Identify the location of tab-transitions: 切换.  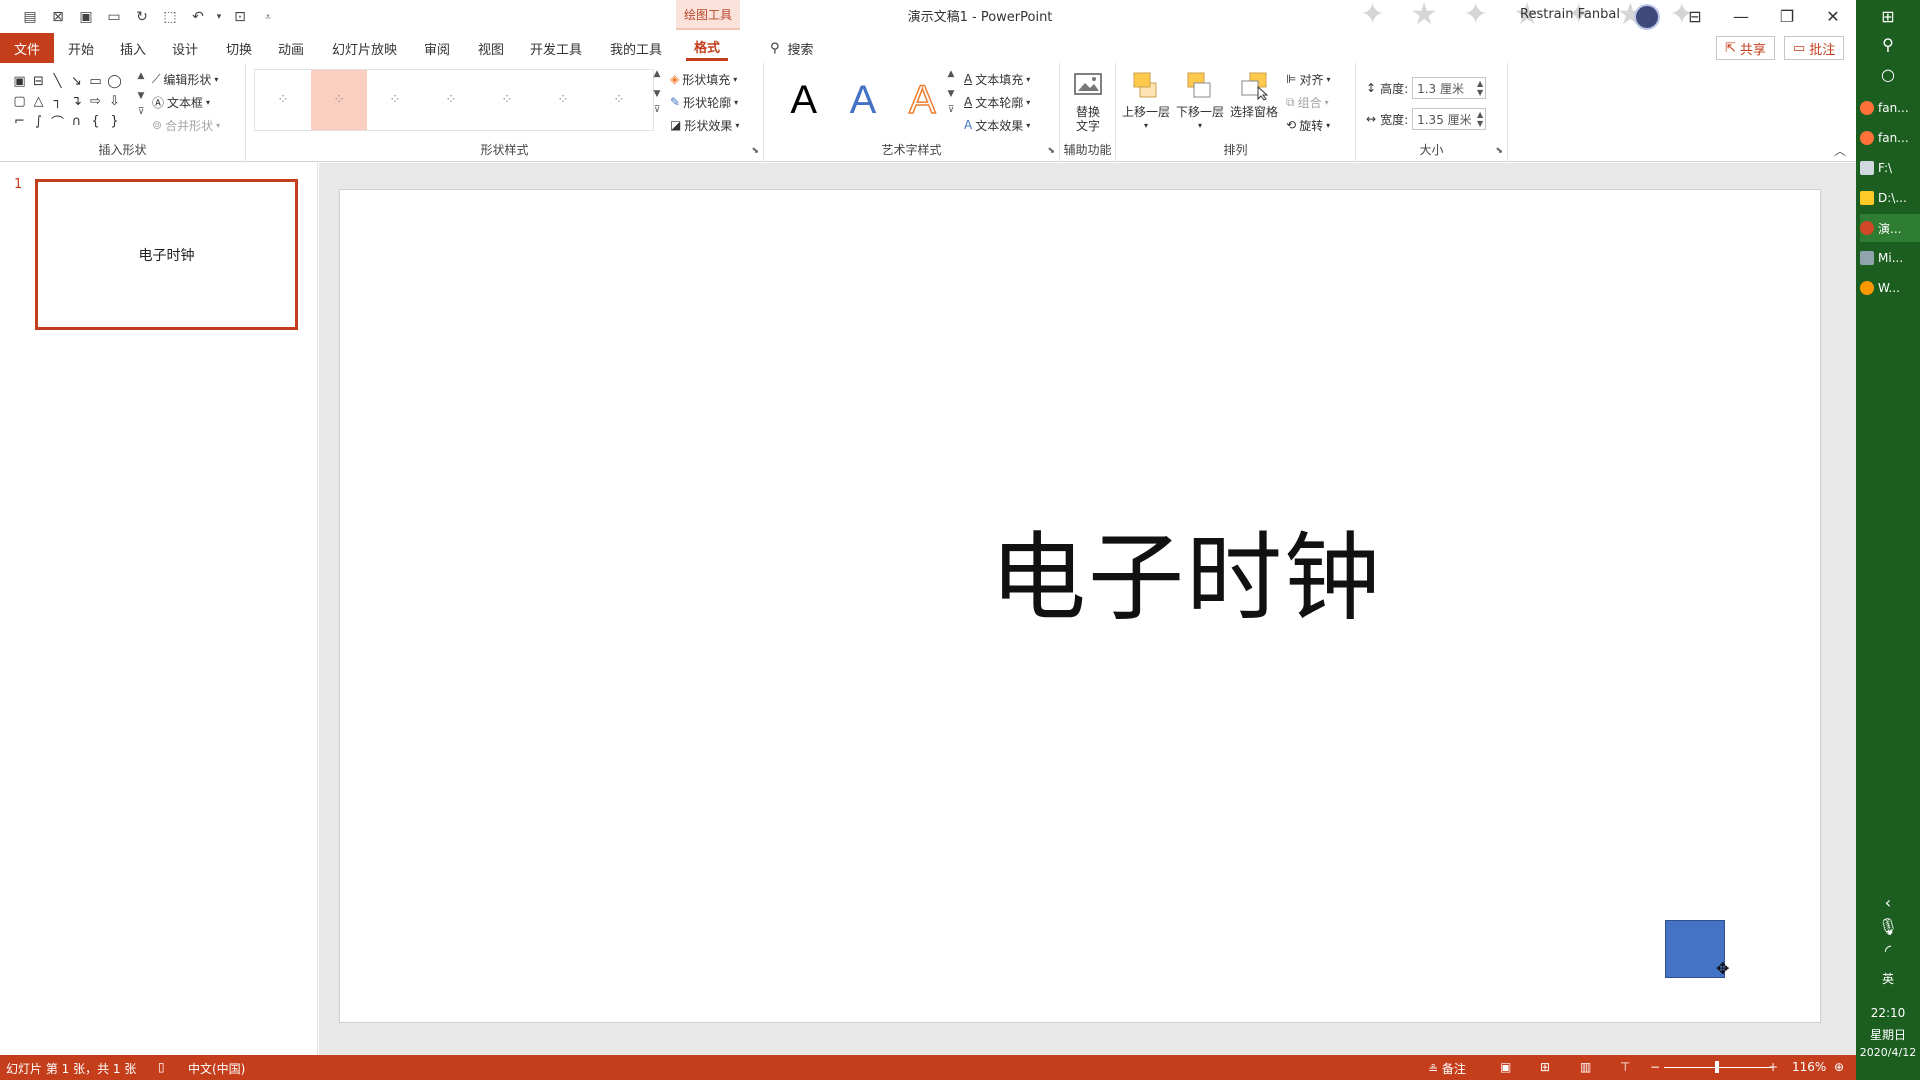
(239, 48).